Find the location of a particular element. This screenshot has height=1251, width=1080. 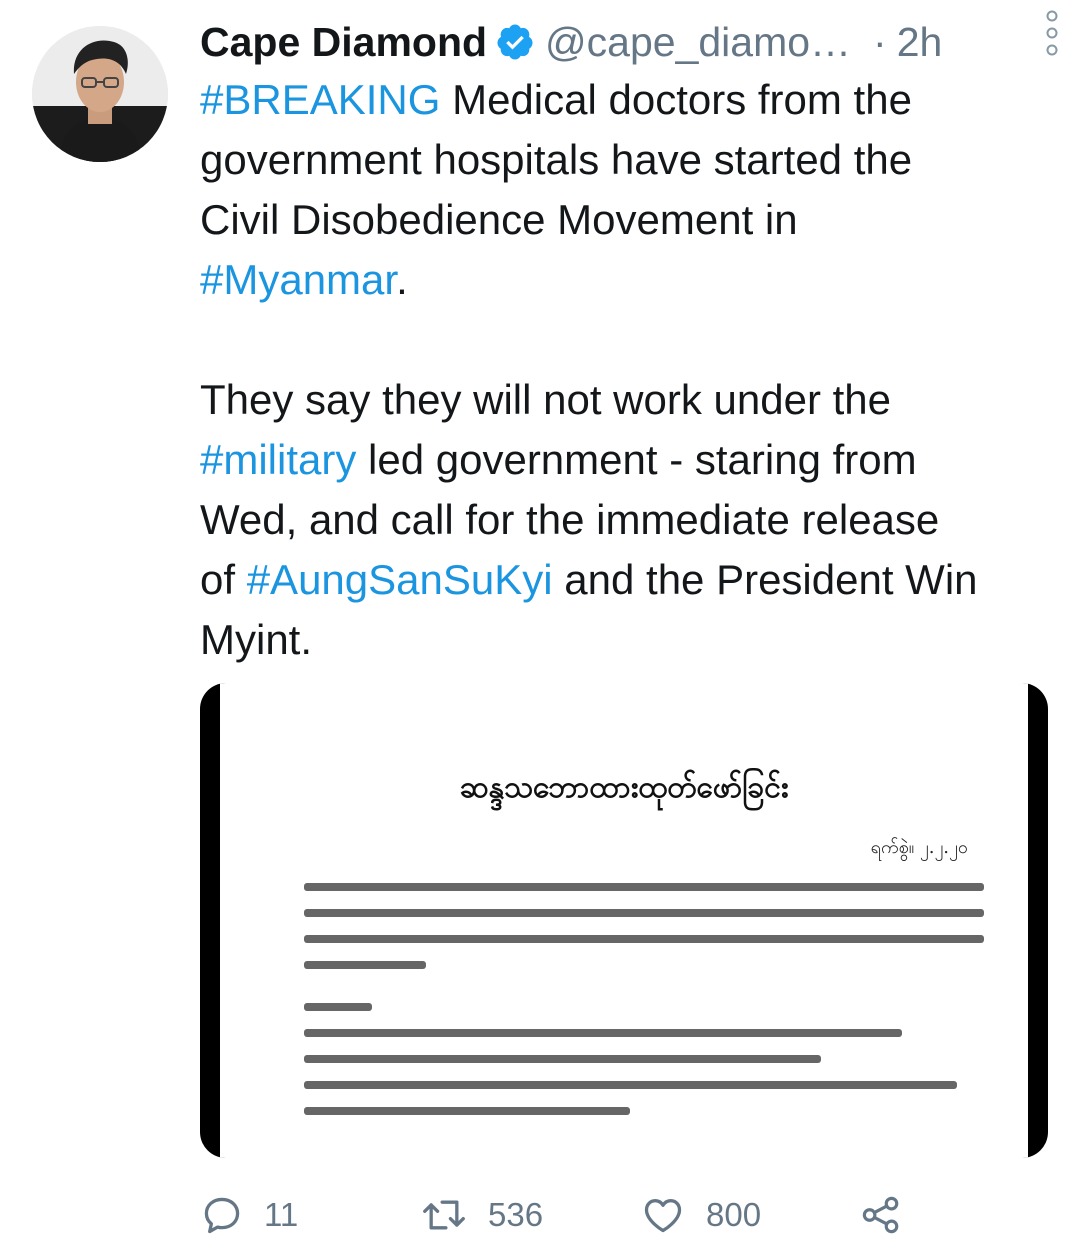

reply-button: 11 is located at coordinates (249, 1215).